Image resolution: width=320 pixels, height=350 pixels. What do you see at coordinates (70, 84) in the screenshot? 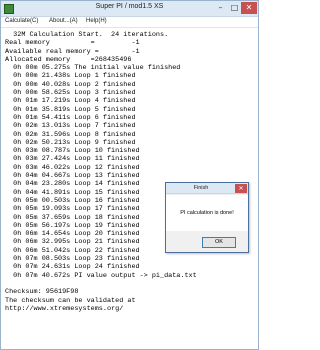
I see `log-line: 0h 00m 40.028s Loop 2 finished` at bounding box center [70, 84].